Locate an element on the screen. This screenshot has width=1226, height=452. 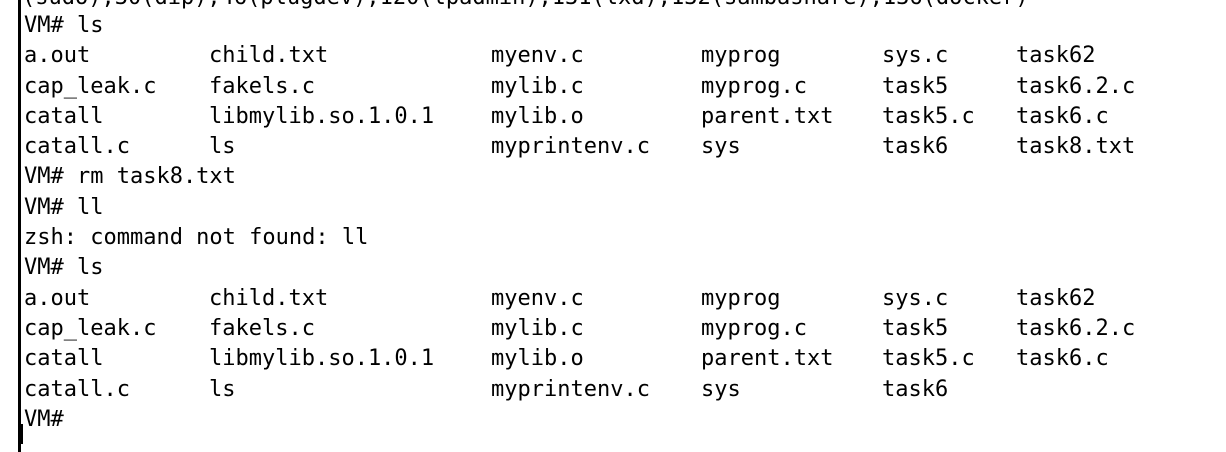
terminal-cursor is located at coordinates (20, 434).